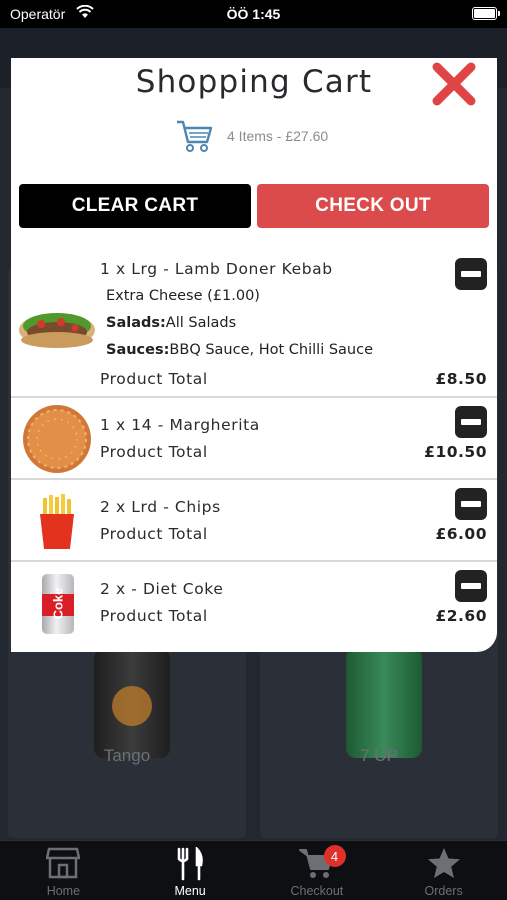 The width and height of the screenshot is (507, 900). What do you see at coordinates (160, 507) in the screenshot?
I see `item-name: 2 x Lrd - Chips` at bounding box center [160, 507].